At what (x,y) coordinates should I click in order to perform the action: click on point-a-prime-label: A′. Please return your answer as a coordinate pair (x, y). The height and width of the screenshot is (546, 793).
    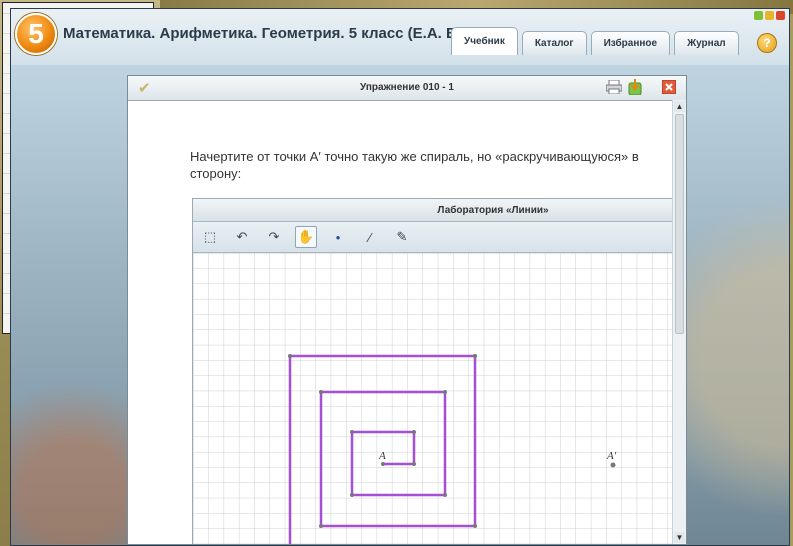
    Looking at the image, I should click on (611, 456).